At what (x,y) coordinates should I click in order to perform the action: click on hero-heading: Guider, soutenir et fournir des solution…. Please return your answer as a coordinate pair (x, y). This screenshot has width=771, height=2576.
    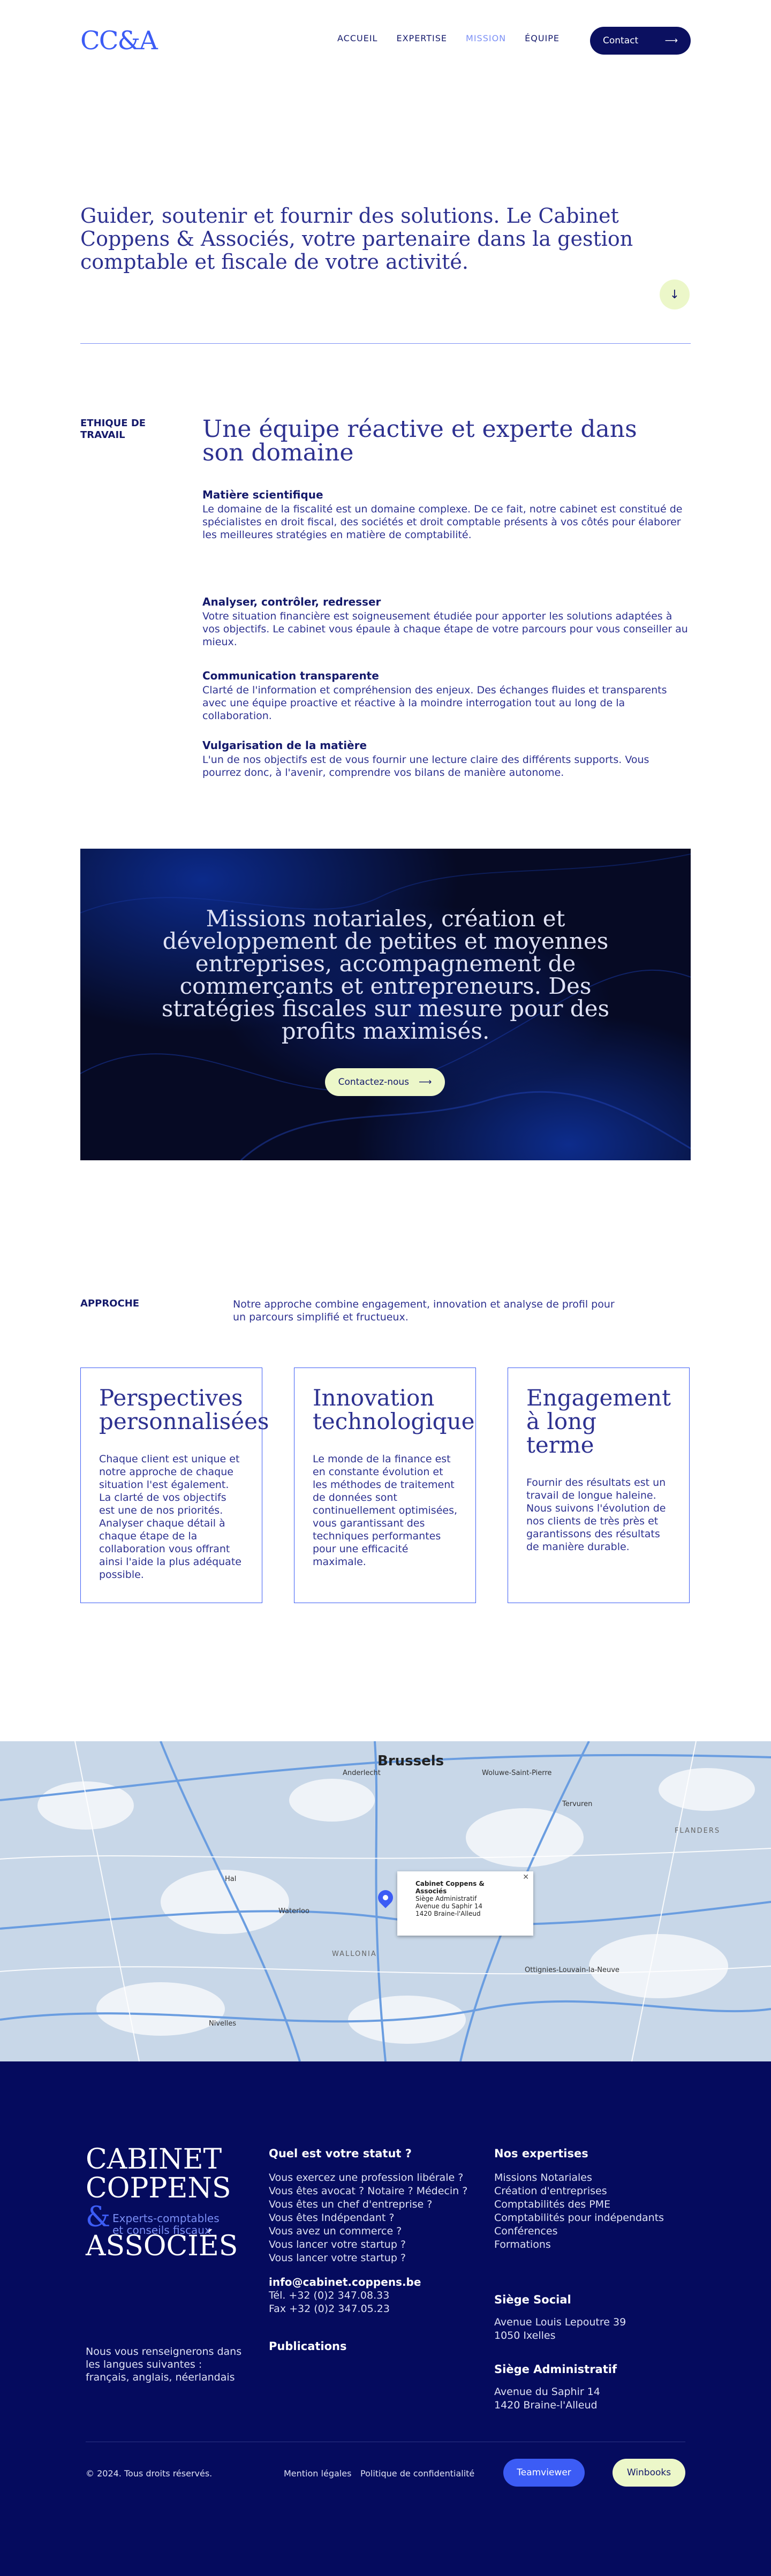
    Looking at the image, I should click on (356, 239).